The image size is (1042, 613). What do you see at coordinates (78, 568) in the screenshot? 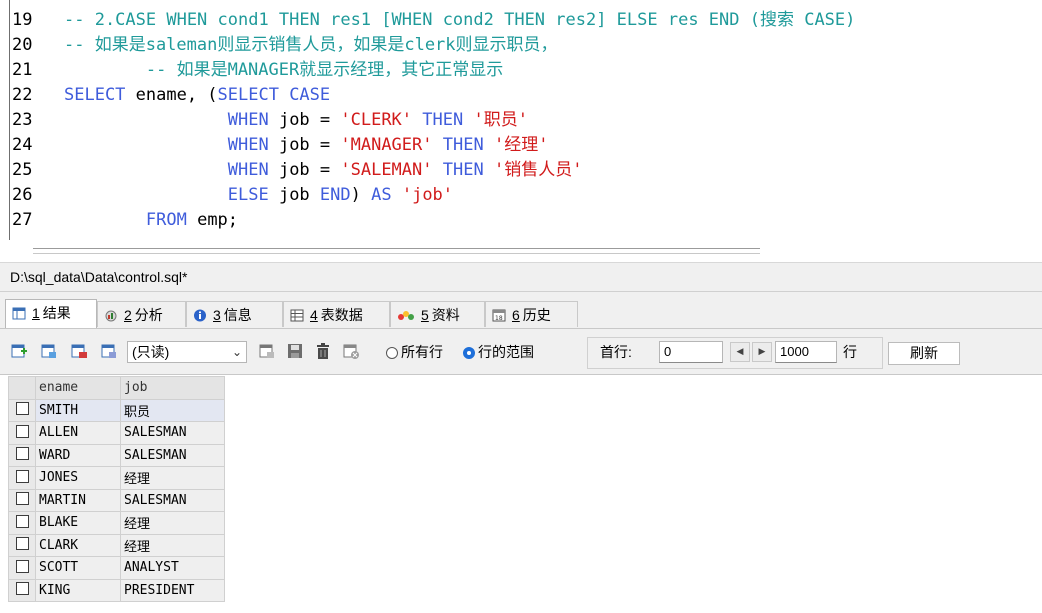
I see `cell-ename: SCOTT` at bounding box center [78, 568].